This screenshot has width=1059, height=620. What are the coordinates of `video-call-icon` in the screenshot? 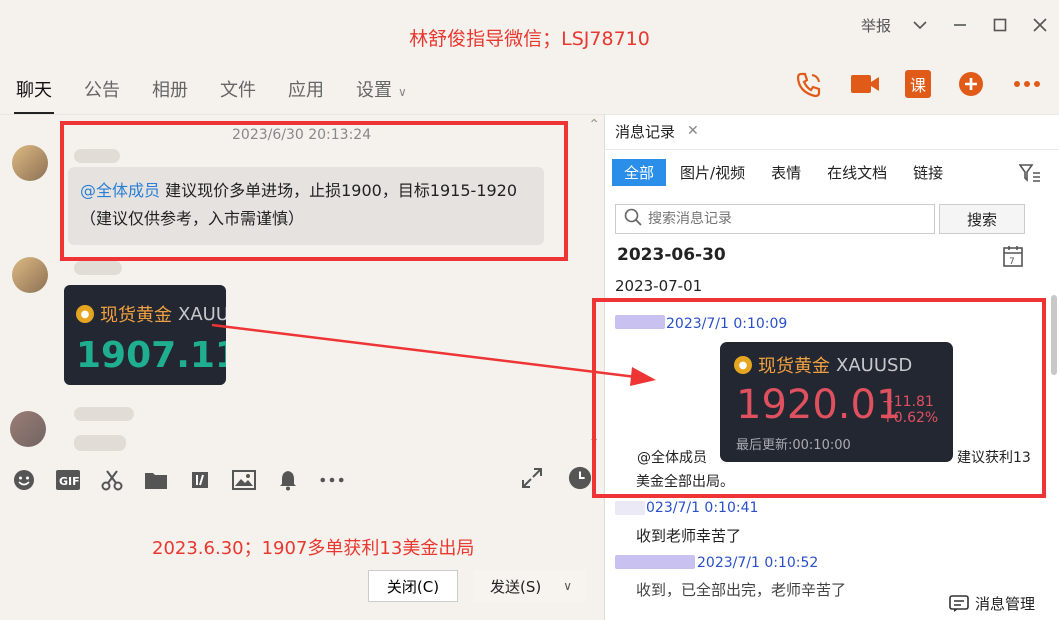 It's located at (865, 84).